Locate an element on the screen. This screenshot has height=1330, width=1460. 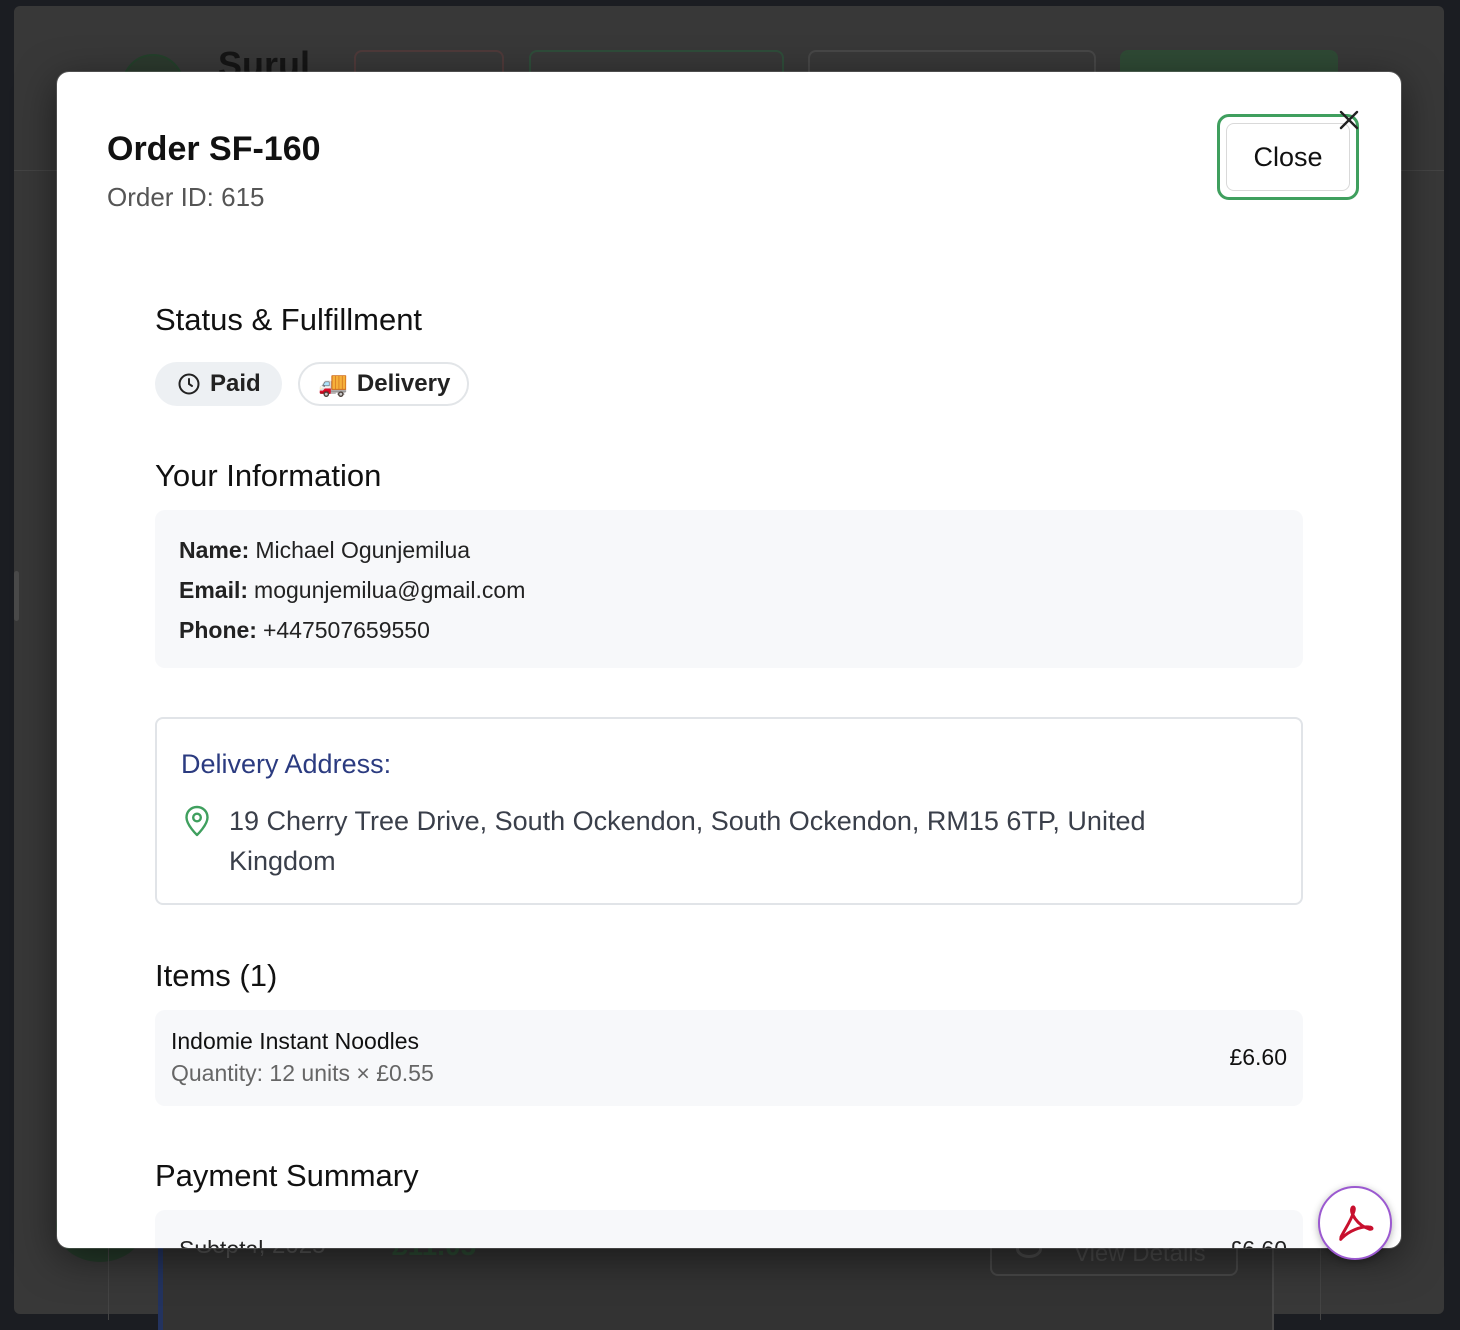
customer-name-row: Name: Michael Ogunjemilua is located at coordinates (324, 550).